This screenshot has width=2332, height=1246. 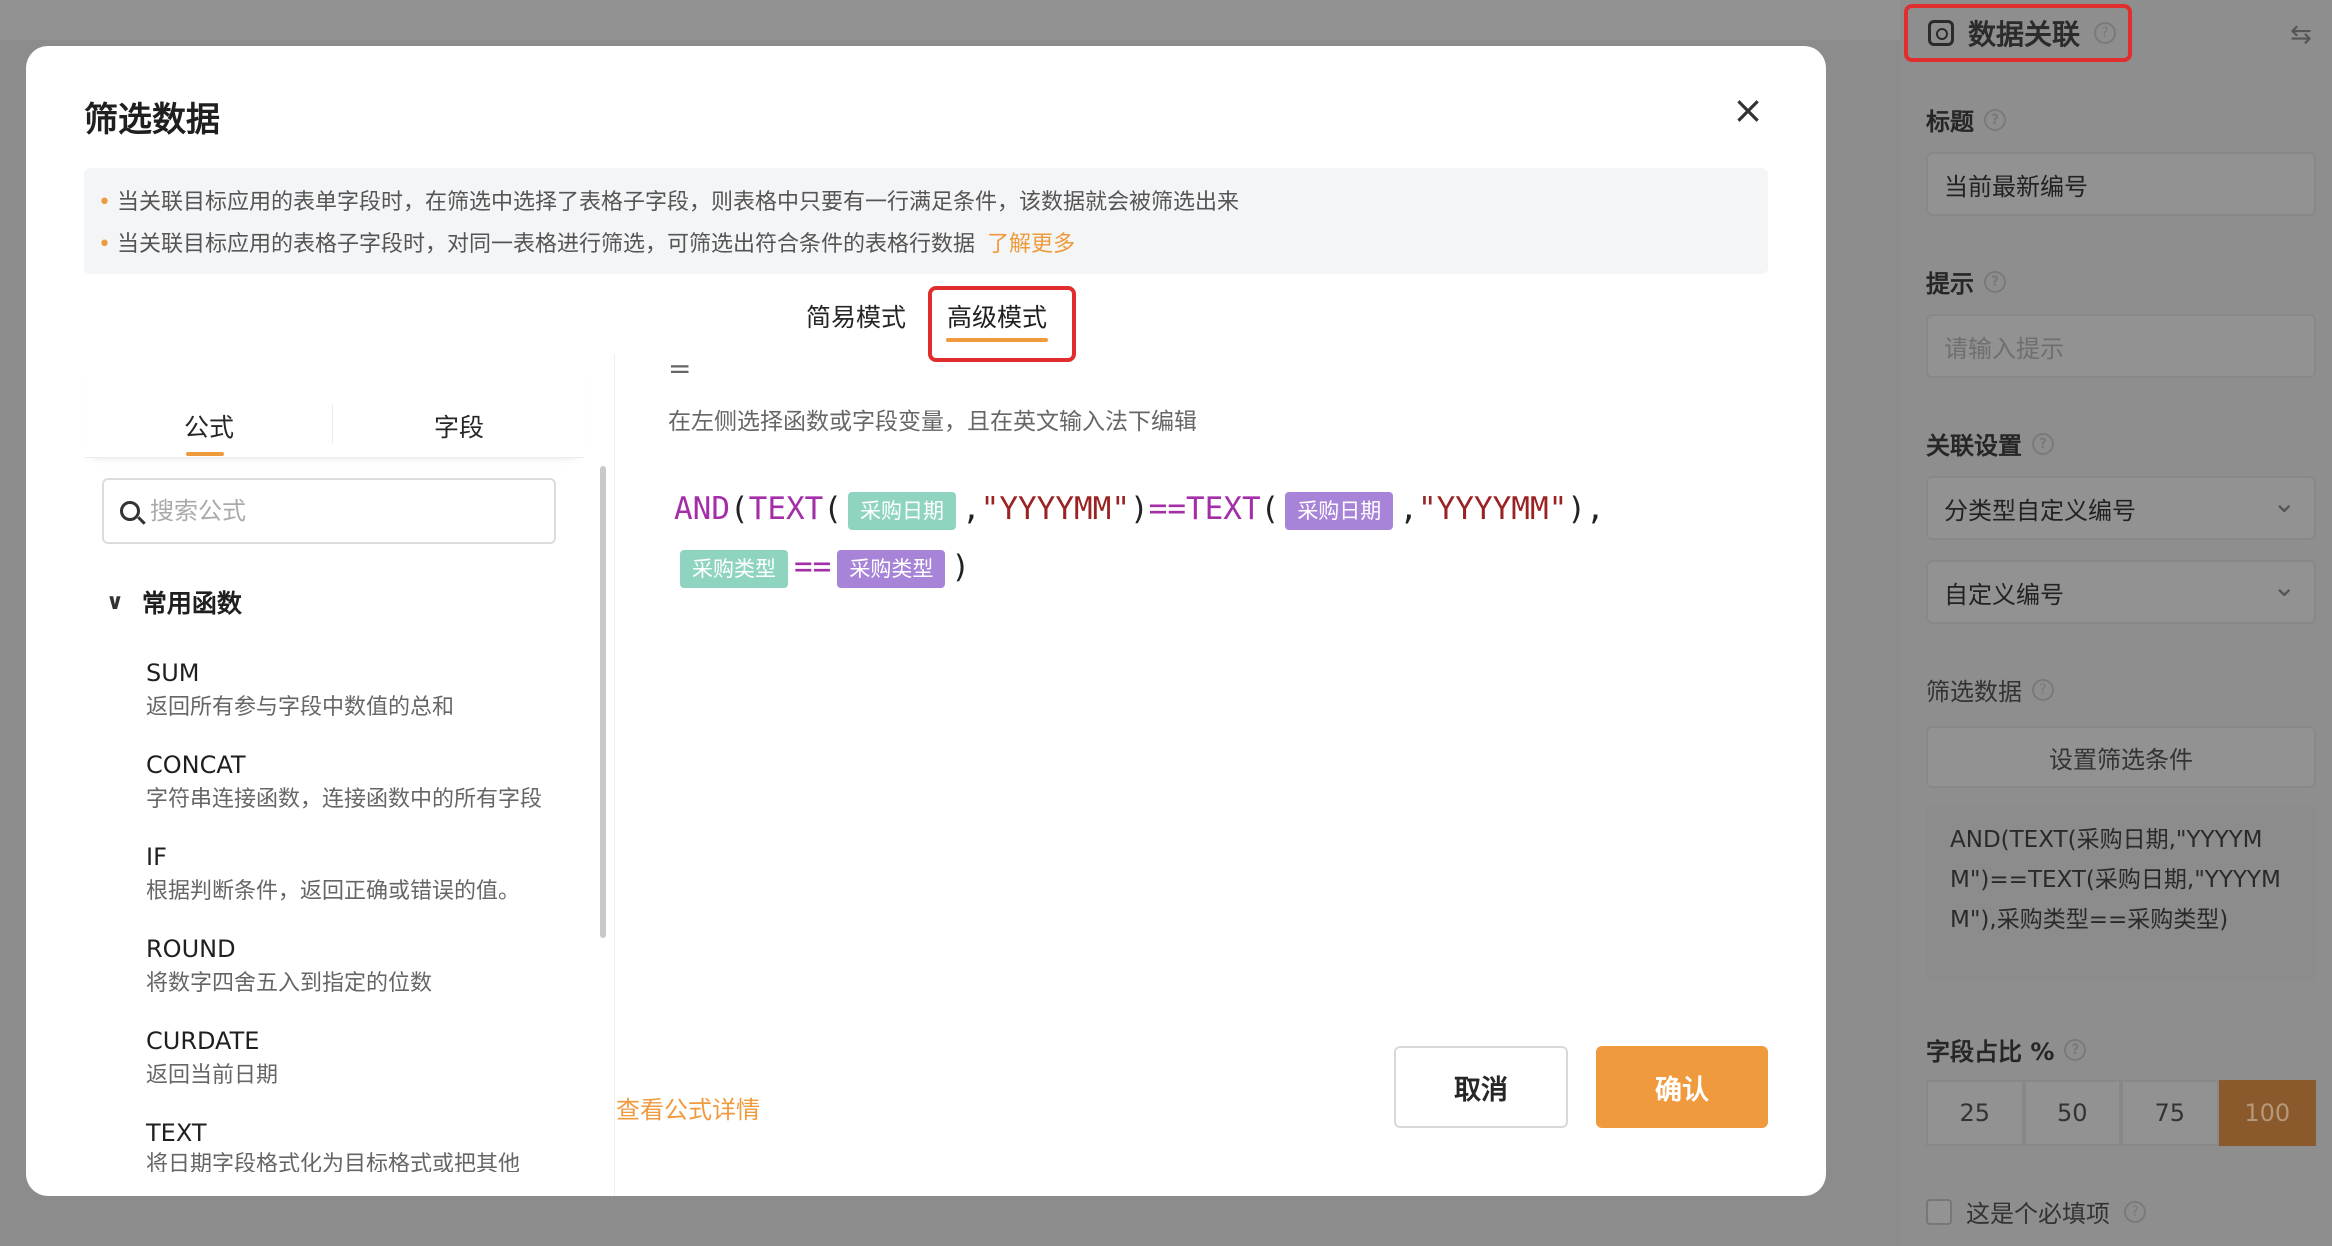 What do you see at coordinates (356, 691) in the screenshot?
I see `list-item: SUM 返回所有参与字段中数值的总和` at bounding box center [356, 691].